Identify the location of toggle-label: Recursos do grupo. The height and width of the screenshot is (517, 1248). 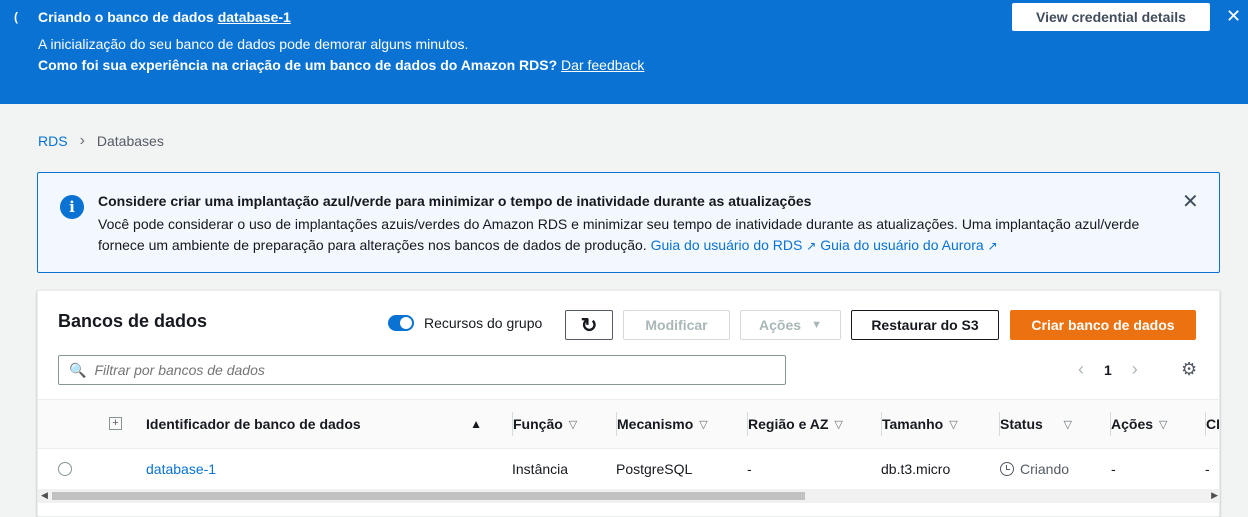
(483, 323).